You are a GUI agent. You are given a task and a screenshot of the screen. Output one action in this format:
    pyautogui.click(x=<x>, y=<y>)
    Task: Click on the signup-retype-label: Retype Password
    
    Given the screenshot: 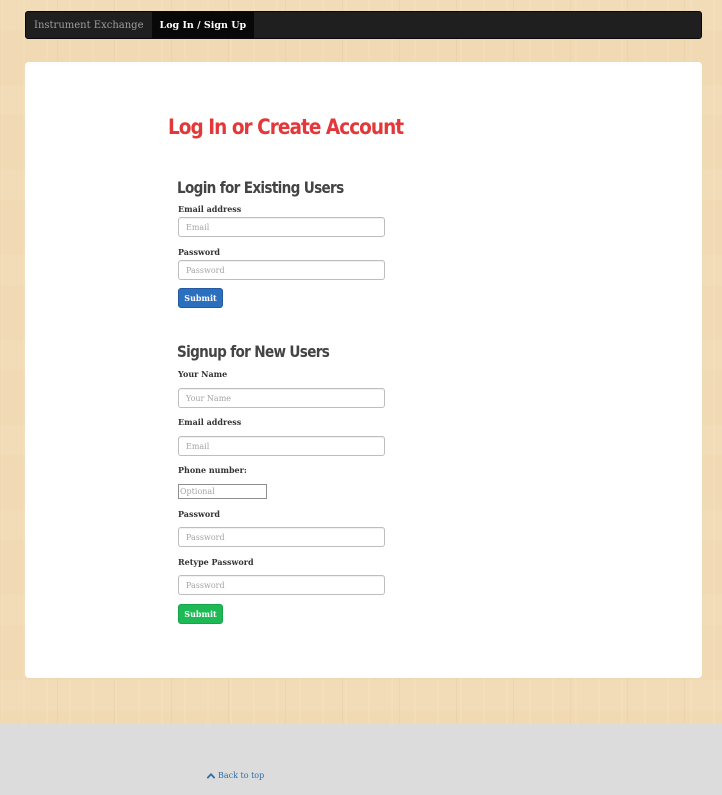 What is the action you would take?
    pyautogui.click(x=216, y=562)
    